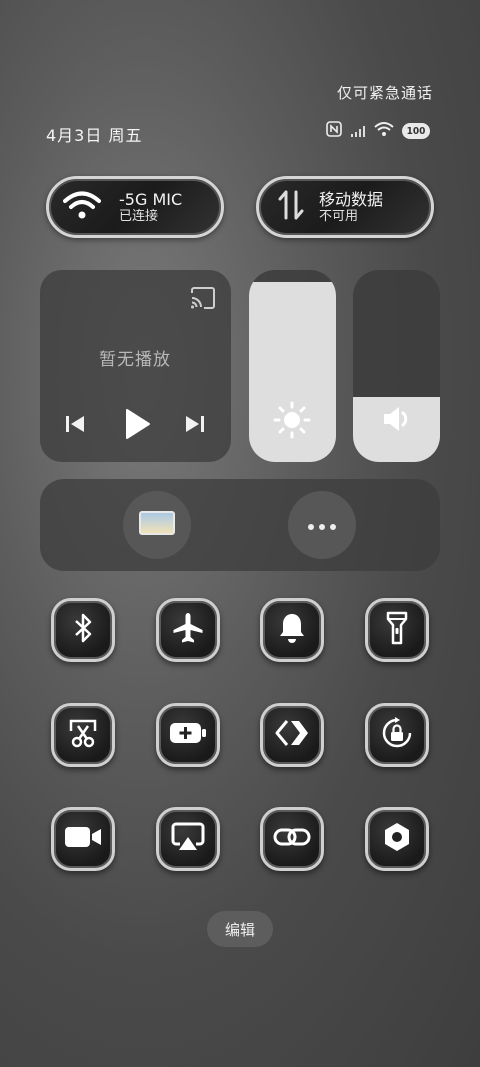 The width and height of the screenshot is (480, 1067). I want to click on more-button, so click(322, 525).